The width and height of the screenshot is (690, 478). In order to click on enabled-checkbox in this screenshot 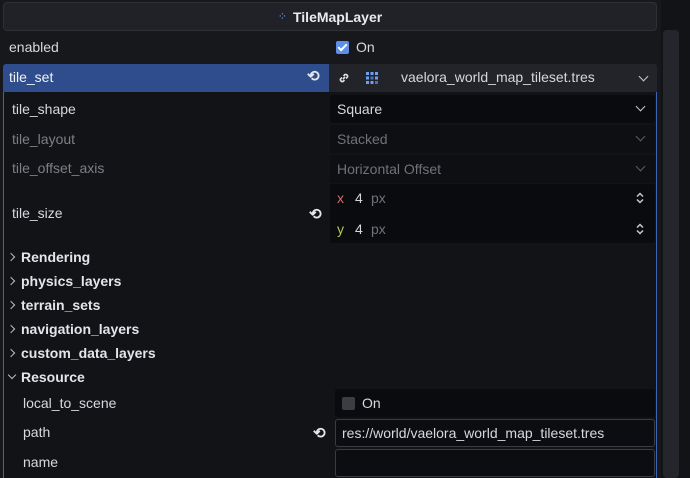, I will do `click(342, 47)`.